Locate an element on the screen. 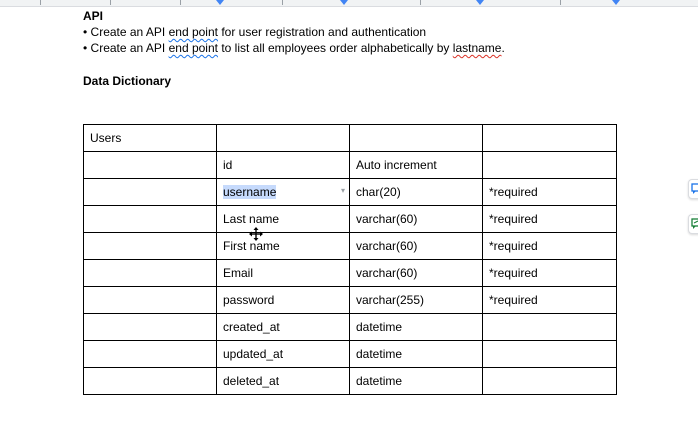  comment-add-button is located at coordinates (693, 189).